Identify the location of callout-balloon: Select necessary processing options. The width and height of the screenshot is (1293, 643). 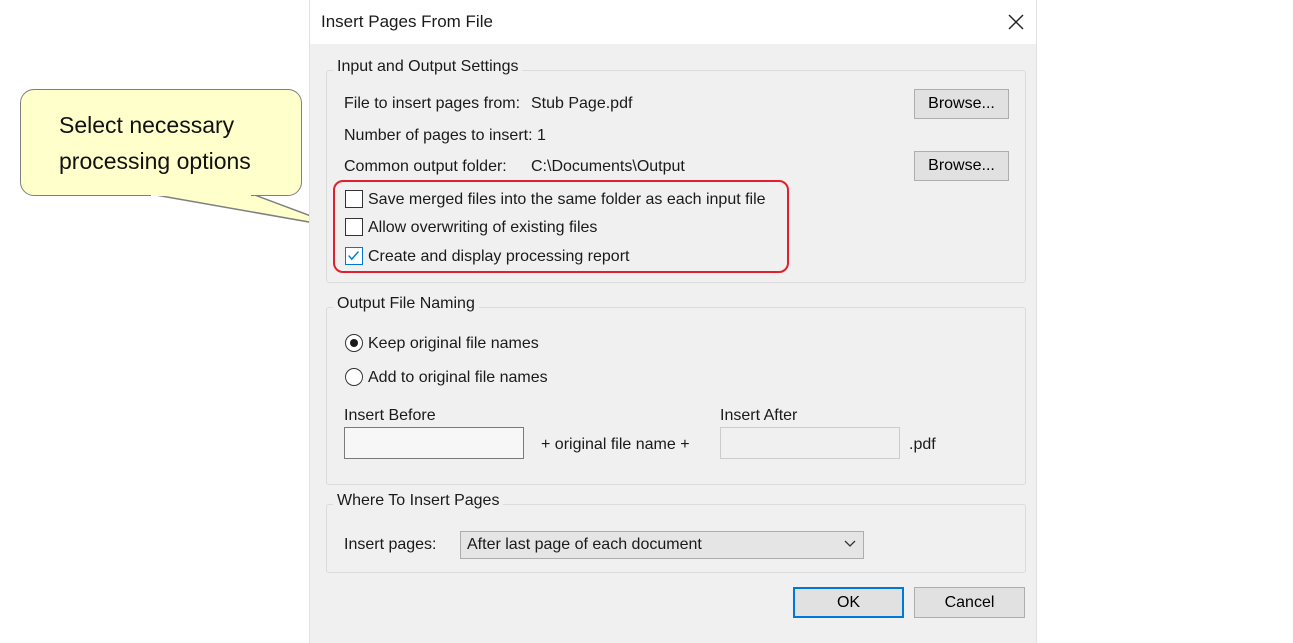
(161, 142).